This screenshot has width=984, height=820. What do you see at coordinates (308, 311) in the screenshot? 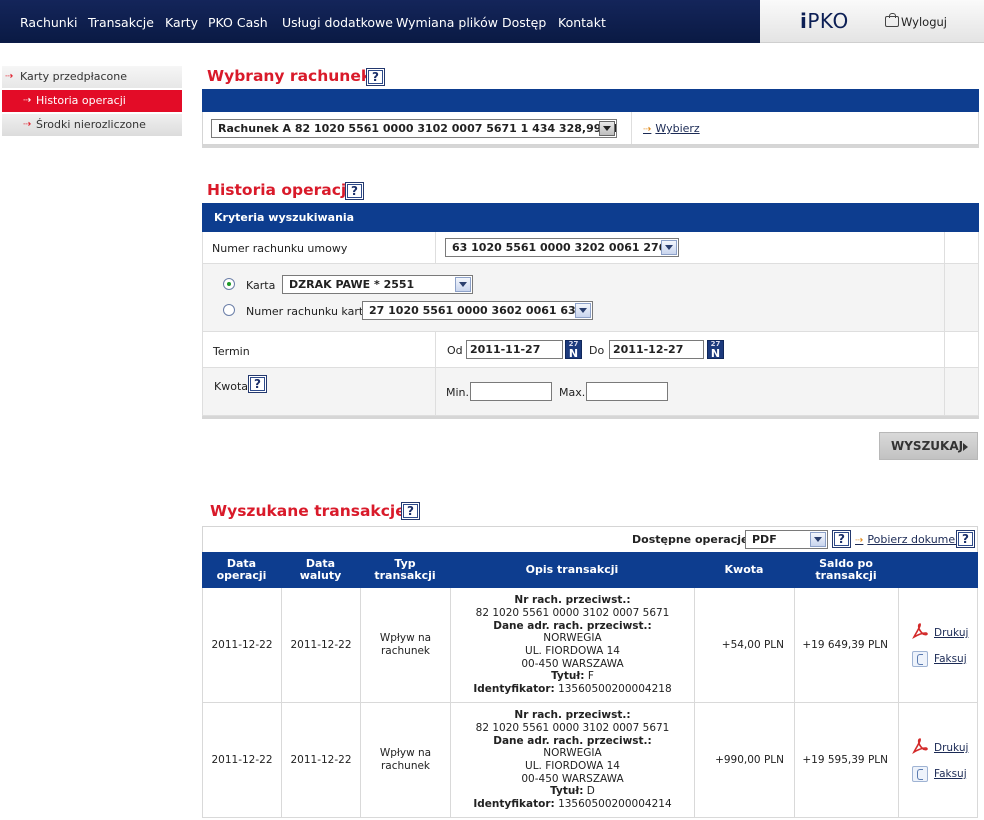
I see `card-account-radio-label: Numer rachunku karty` at bounding box center [308, 311].